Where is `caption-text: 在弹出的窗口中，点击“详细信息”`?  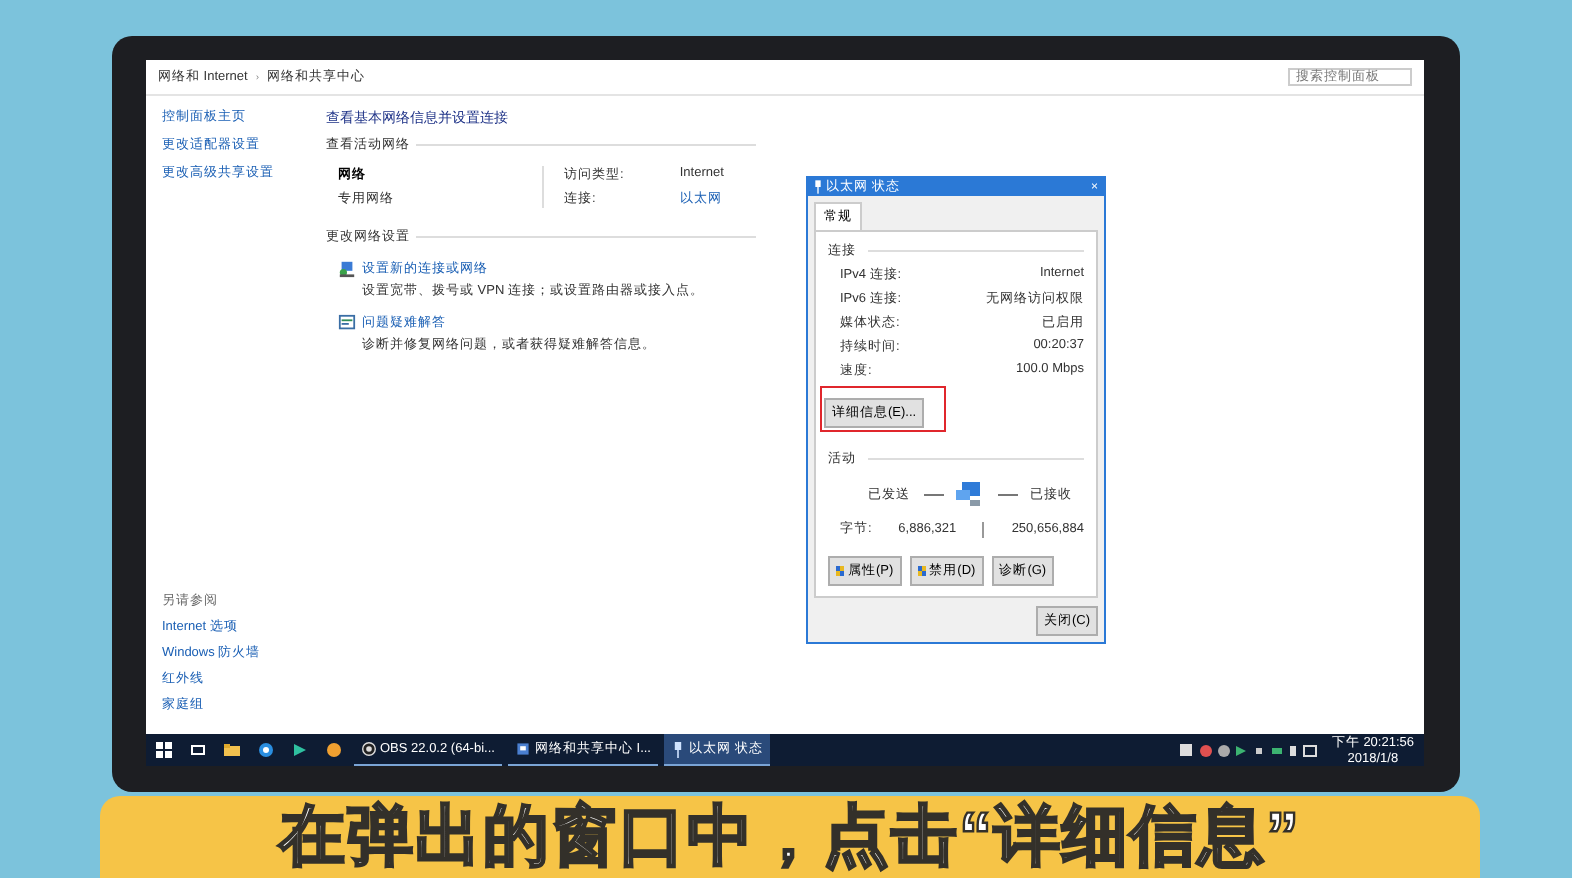
caption-text: 在弹出的窗口中，点击“详细信息” is located at coordinates (790, 836).